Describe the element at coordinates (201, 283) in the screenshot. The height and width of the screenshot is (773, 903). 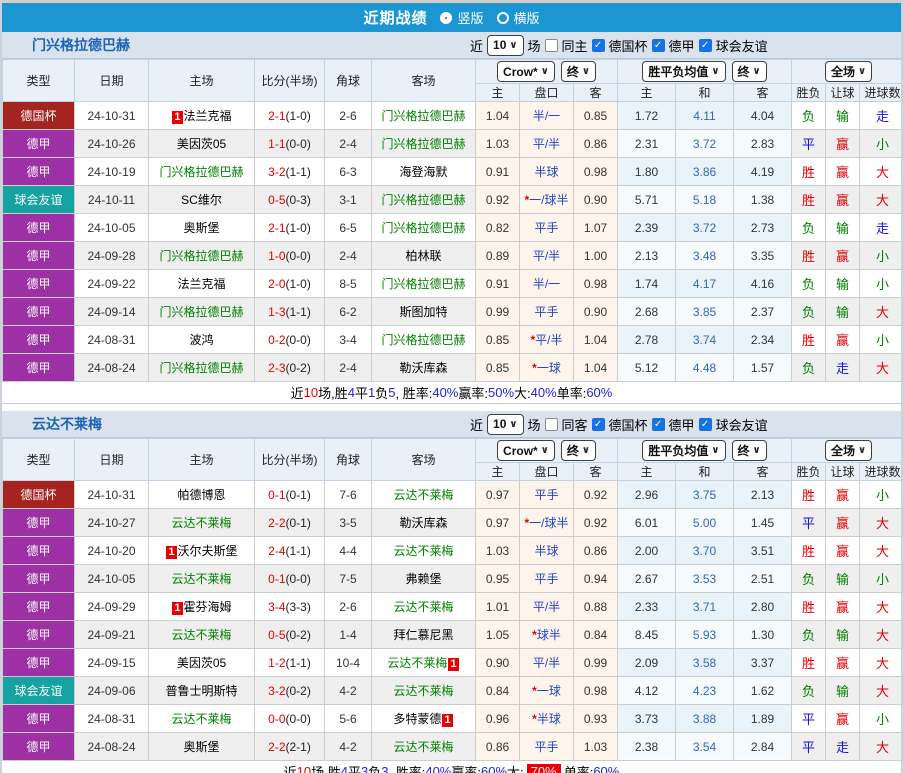
I see `home-team: 法兰克福` at that location.